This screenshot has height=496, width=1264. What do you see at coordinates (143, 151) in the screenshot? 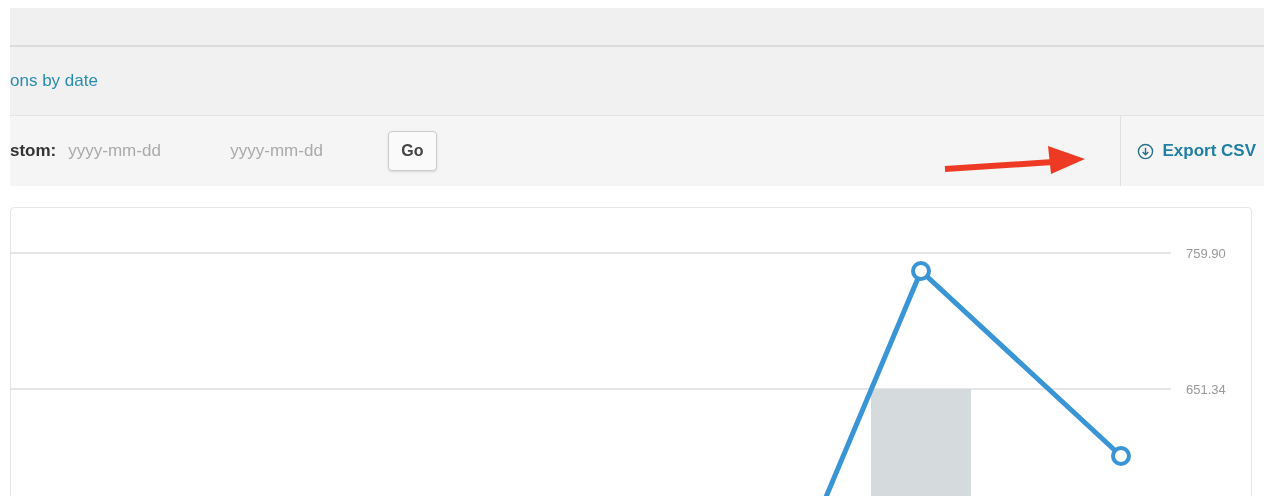
I see `start-date-field: yyyy-mm-dd` at bounding box center [143, 151].